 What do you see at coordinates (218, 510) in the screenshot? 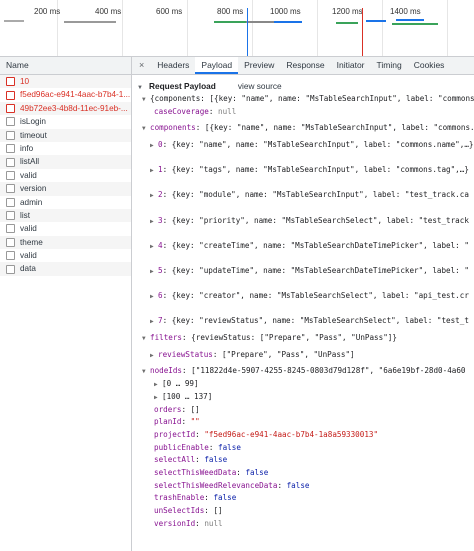
I see `property-value: []` at bounding box center [218, 510].